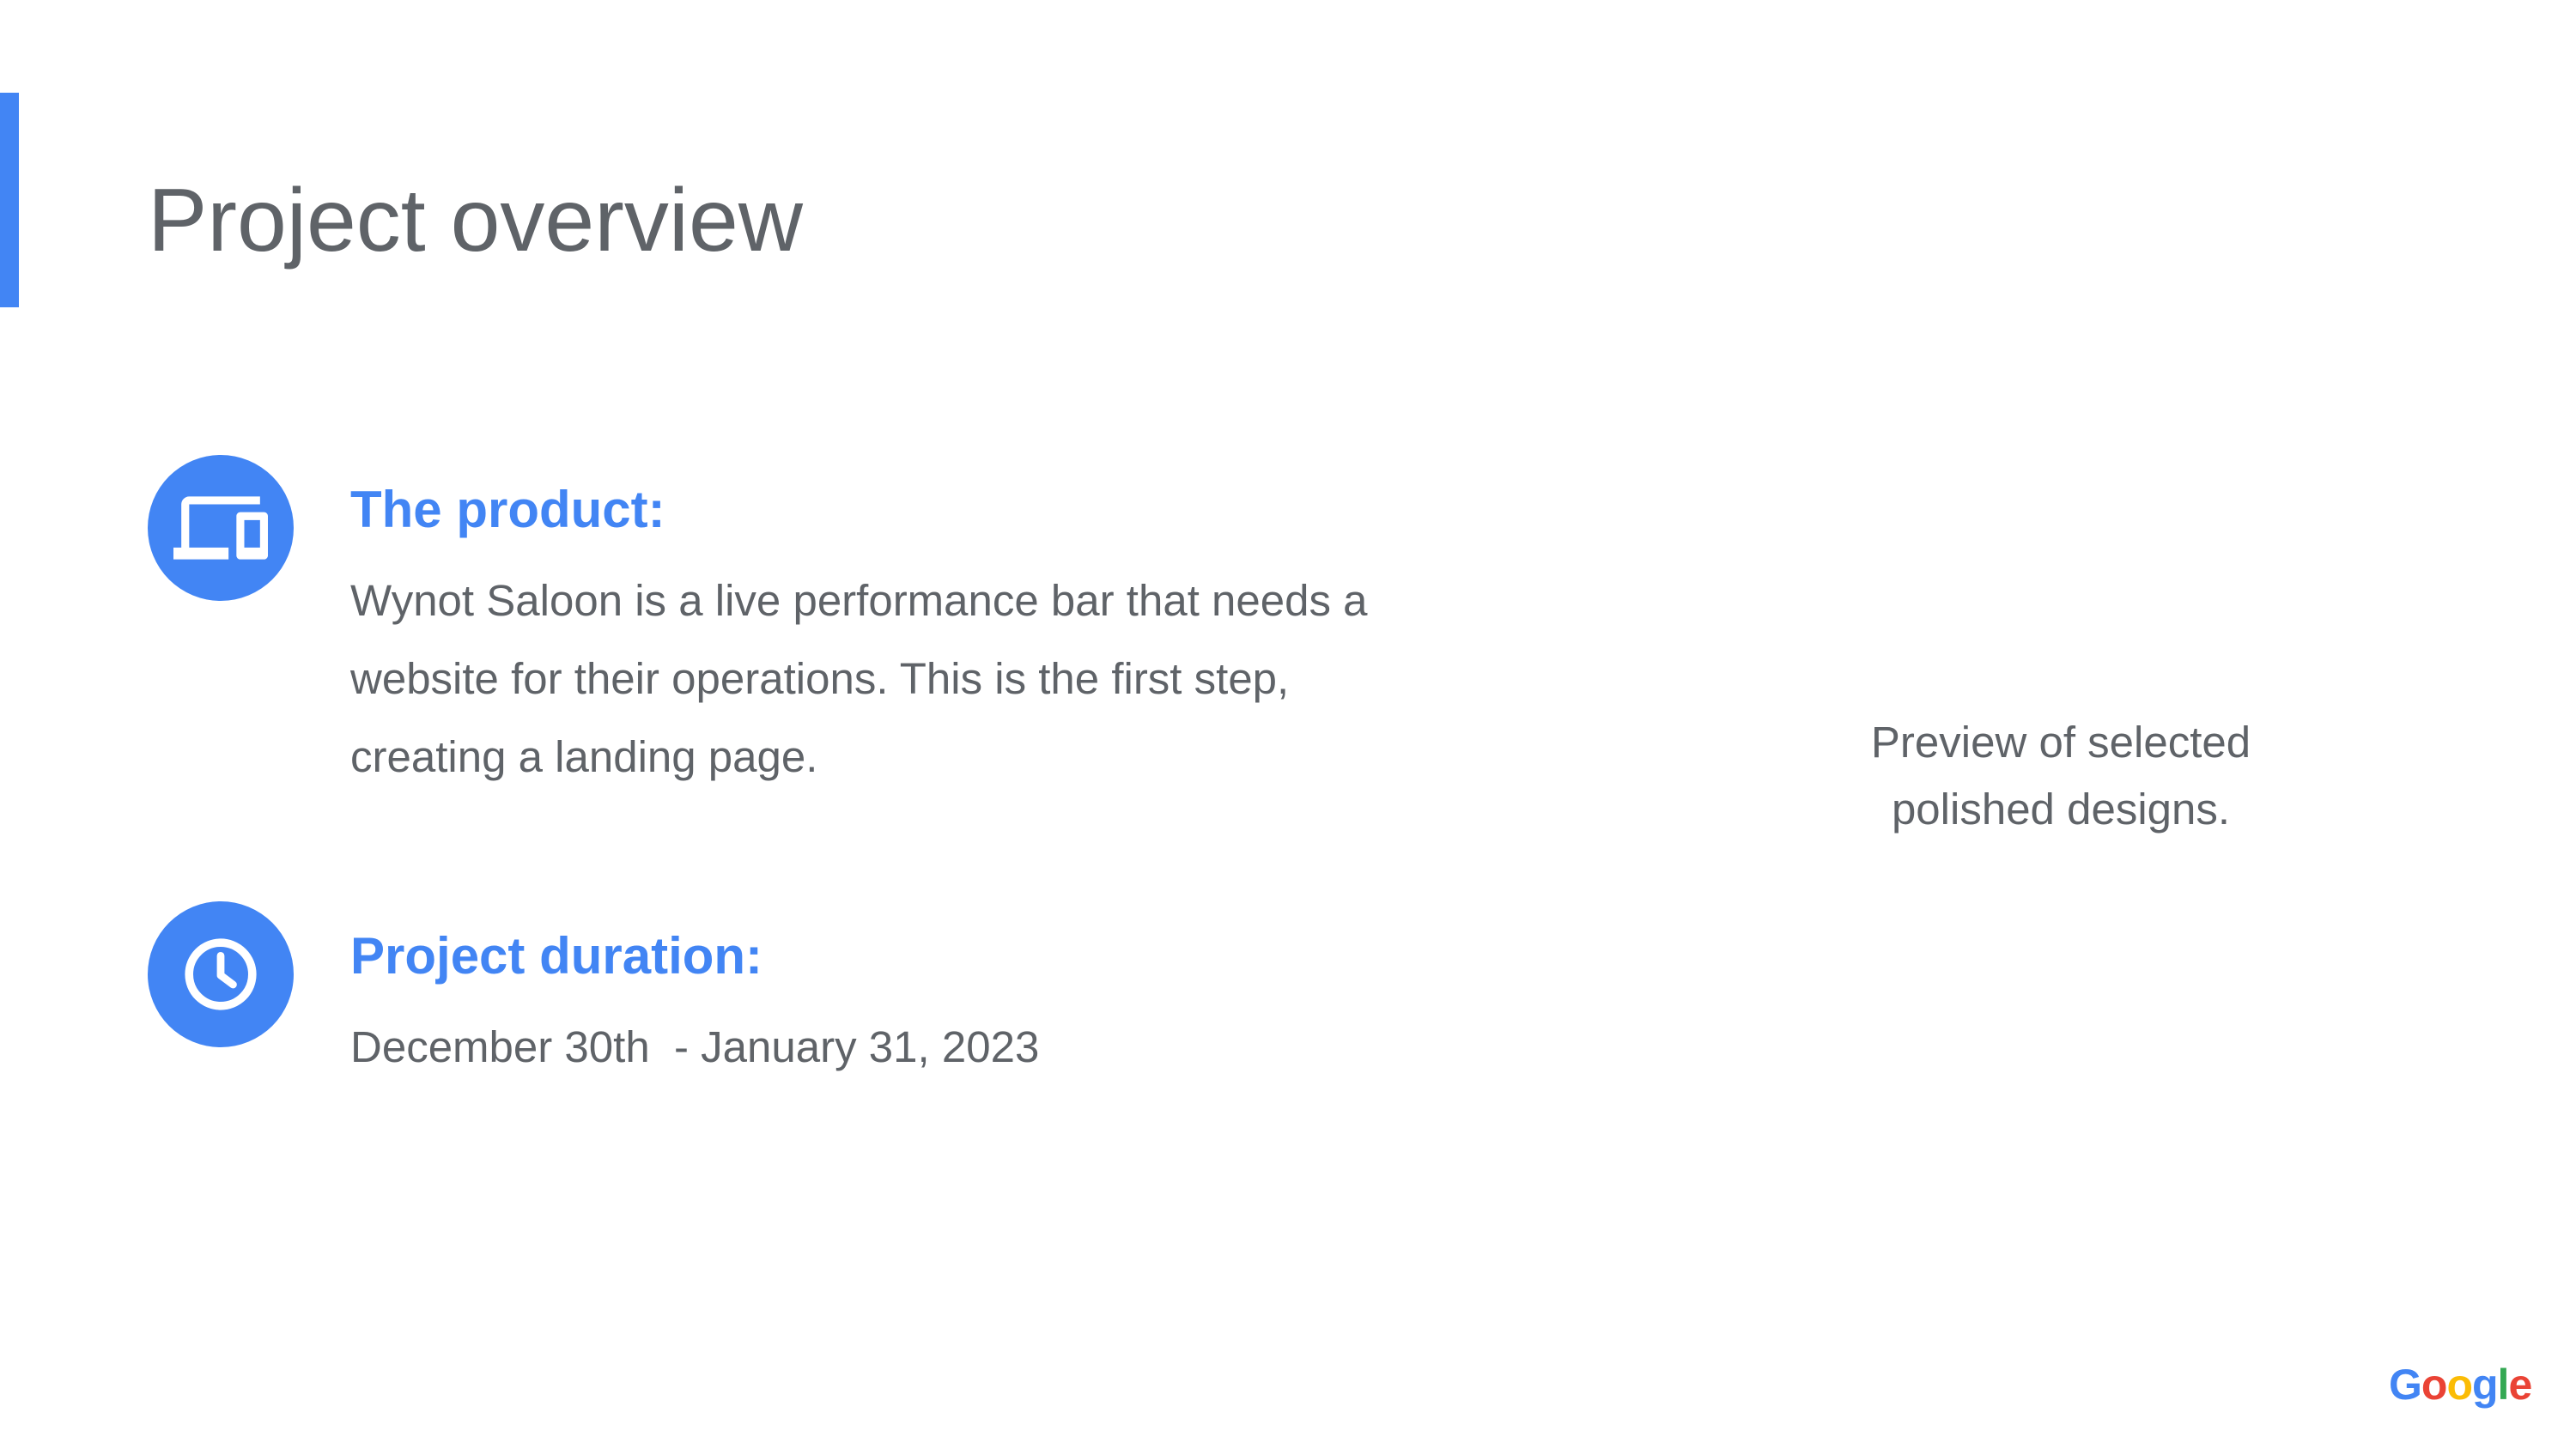 The width and height of the screenshot is (2576, 1449). Describe the element at coordinates (556, 956) in the screenshot. I see `section-heading-duration: Project duration:` at that location.